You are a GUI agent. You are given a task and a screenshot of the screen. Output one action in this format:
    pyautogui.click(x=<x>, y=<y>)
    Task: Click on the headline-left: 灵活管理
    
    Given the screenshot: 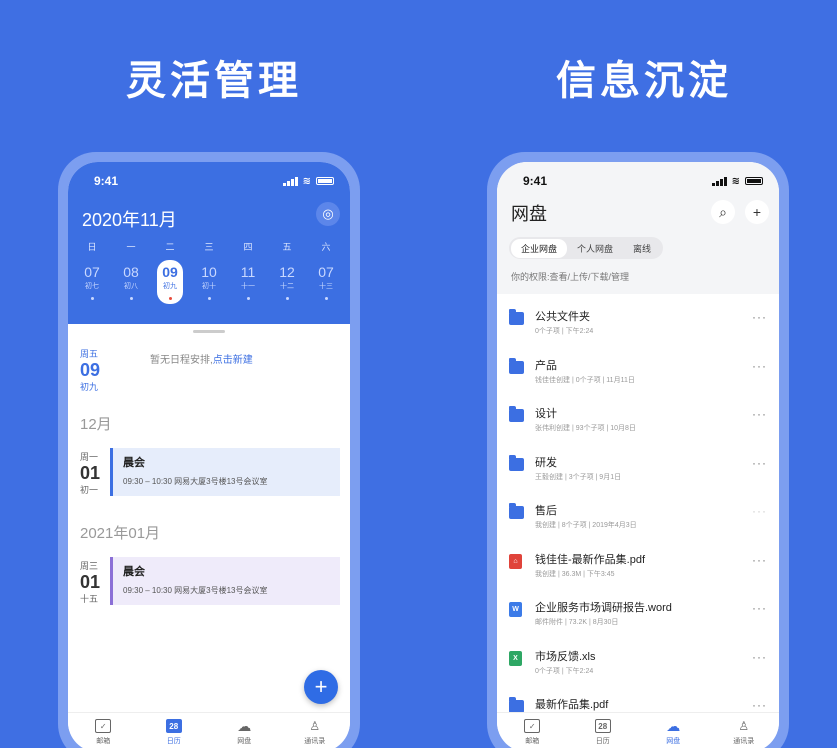 What is the action you would take?
    pyautogui.click(x=214, y=81)
    